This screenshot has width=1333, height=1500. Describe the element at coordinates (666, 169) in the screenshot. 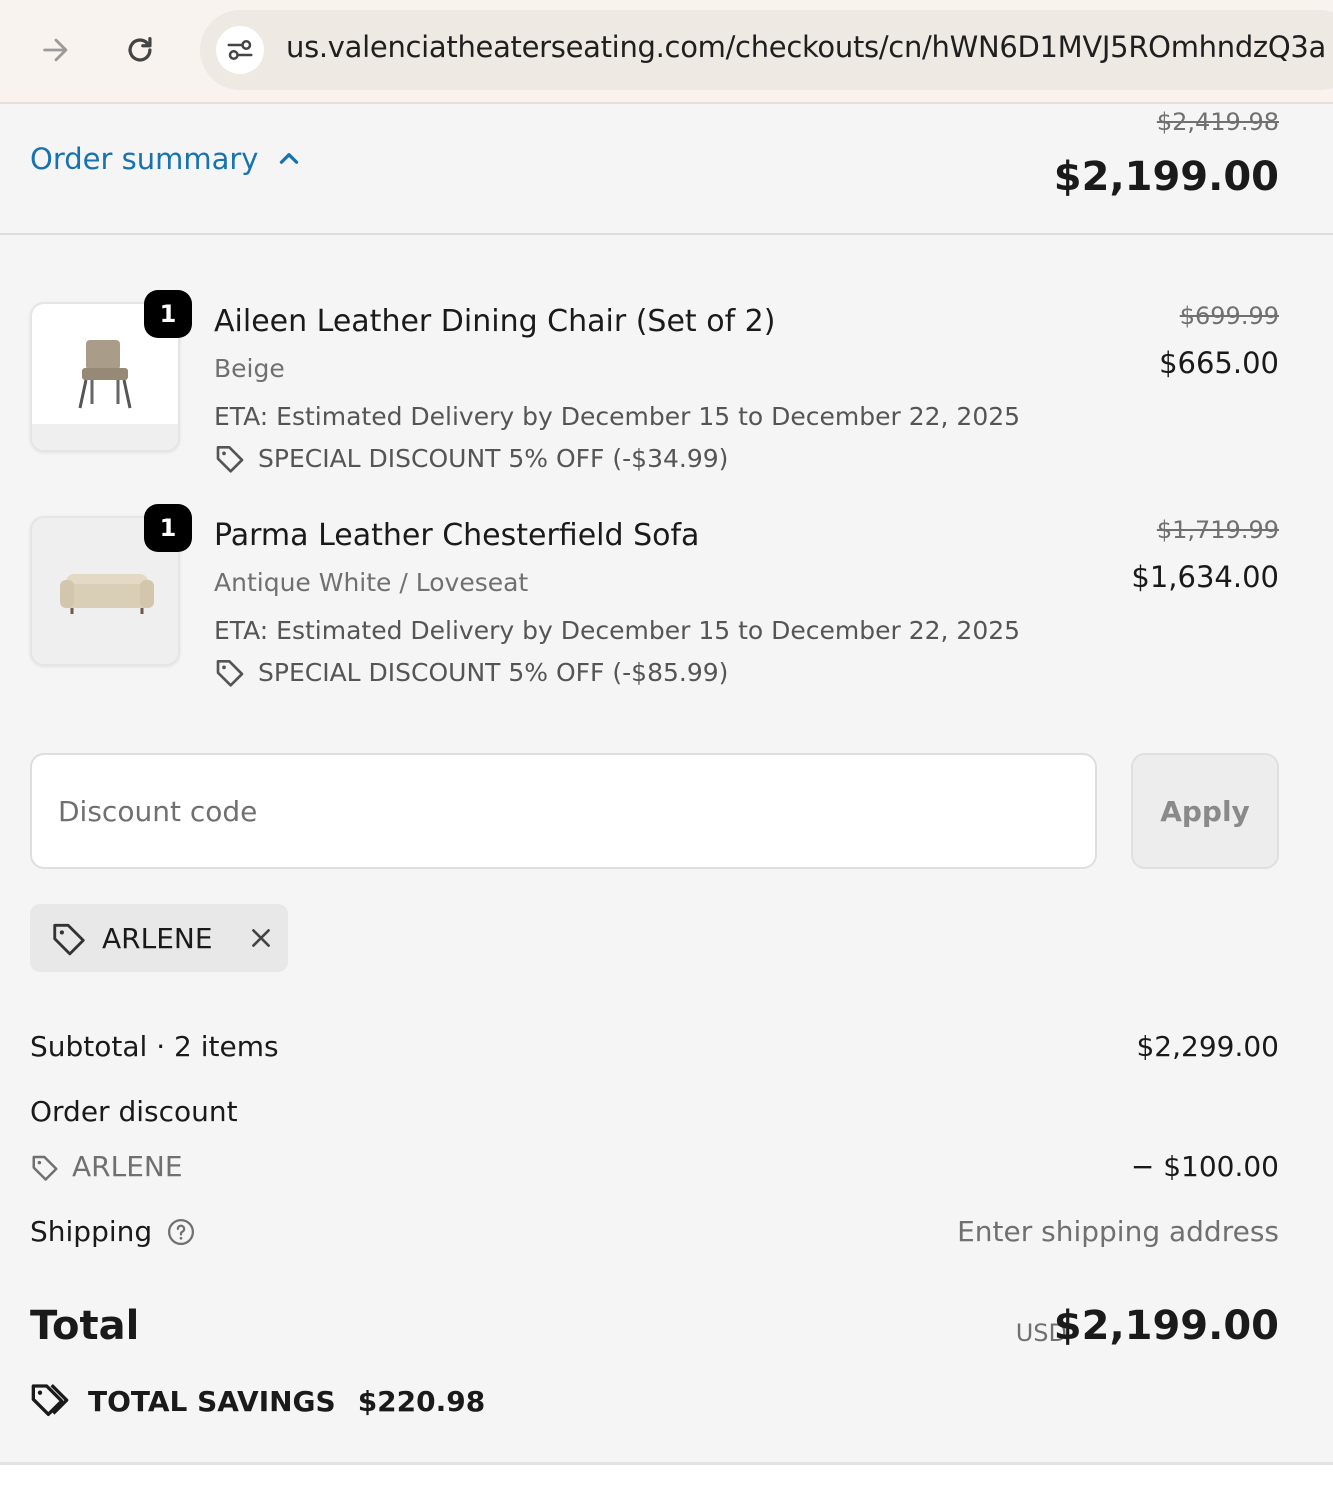

I see `order-summary-header: Order summary $2,419.98 $2,199.00` at that location.